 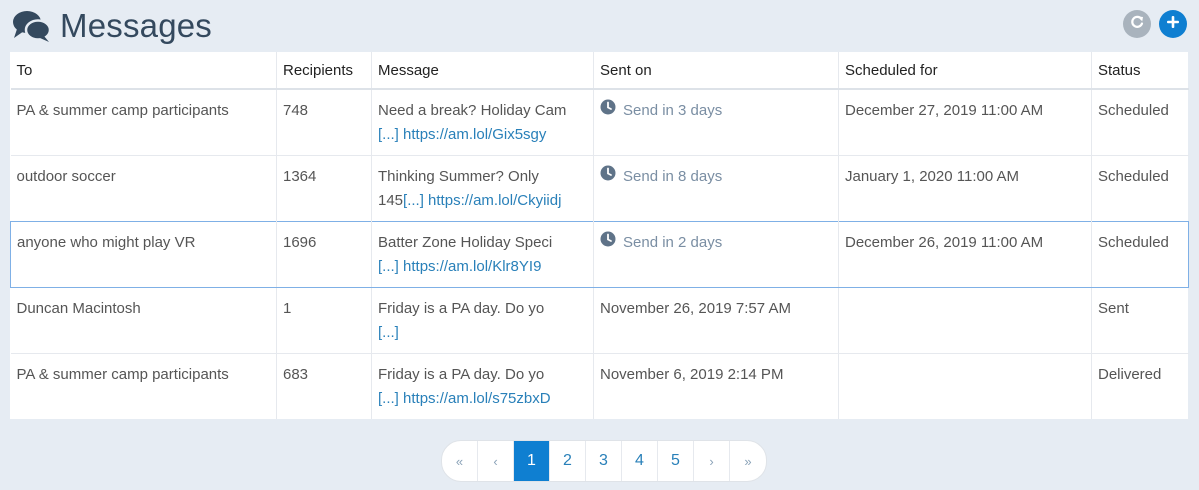 What do you see at coordinates (716, 320) in the screenshot?
I see `cell-sent-on: November 26, 2019 7:57 AM` at bounding box center [716, 320].